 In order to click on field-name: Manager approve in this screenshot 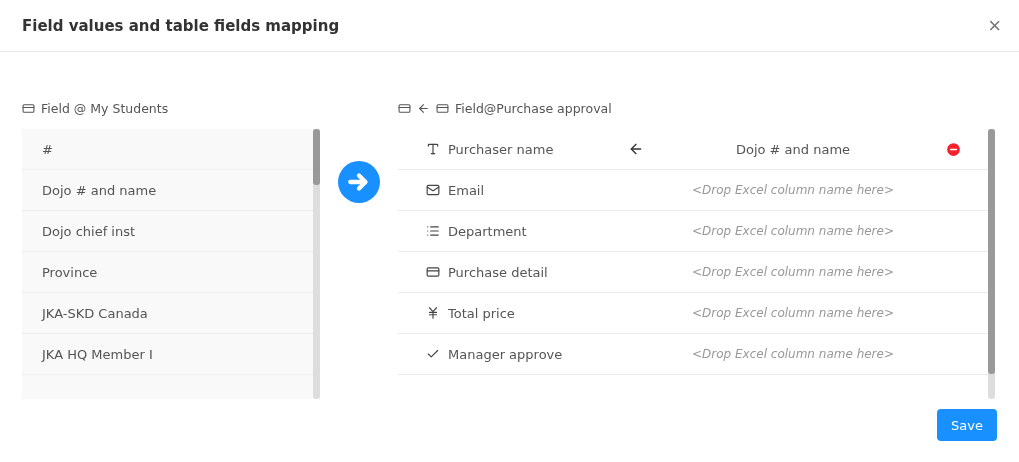, I will do `click(506, 354)`.